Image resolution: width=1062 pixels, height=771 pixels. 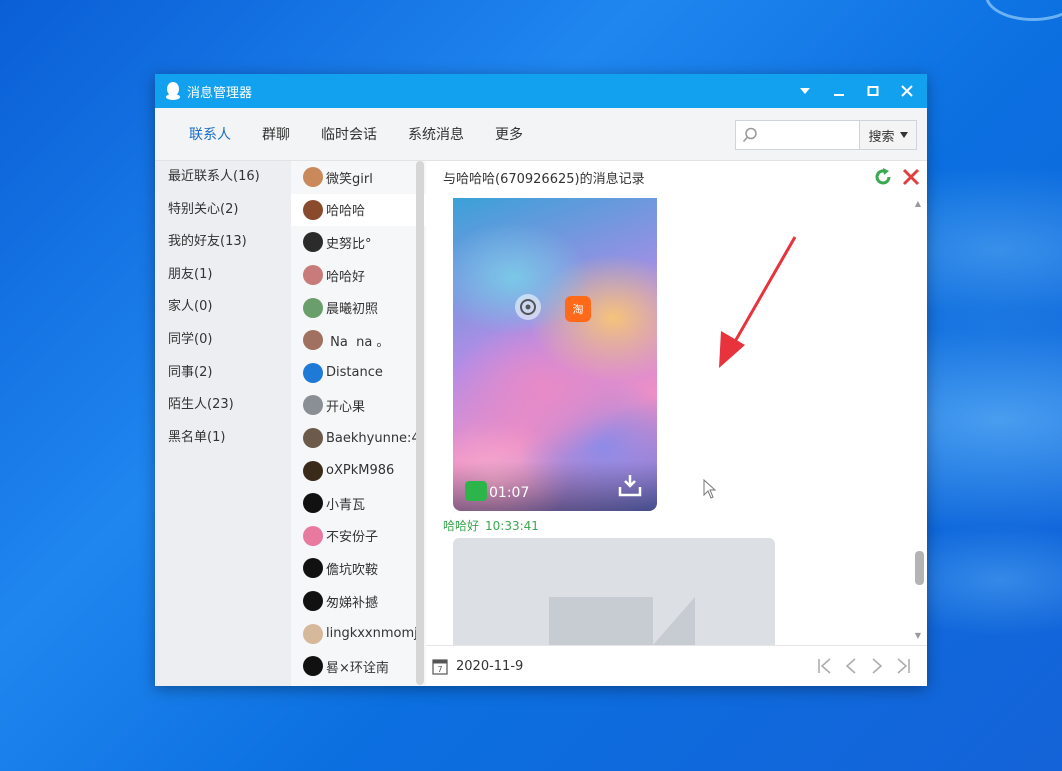 What do you see at coordinates (541, 91) in the screenshot?
I see `title-bar: 消息管理器` at bounding box center [541, 91].